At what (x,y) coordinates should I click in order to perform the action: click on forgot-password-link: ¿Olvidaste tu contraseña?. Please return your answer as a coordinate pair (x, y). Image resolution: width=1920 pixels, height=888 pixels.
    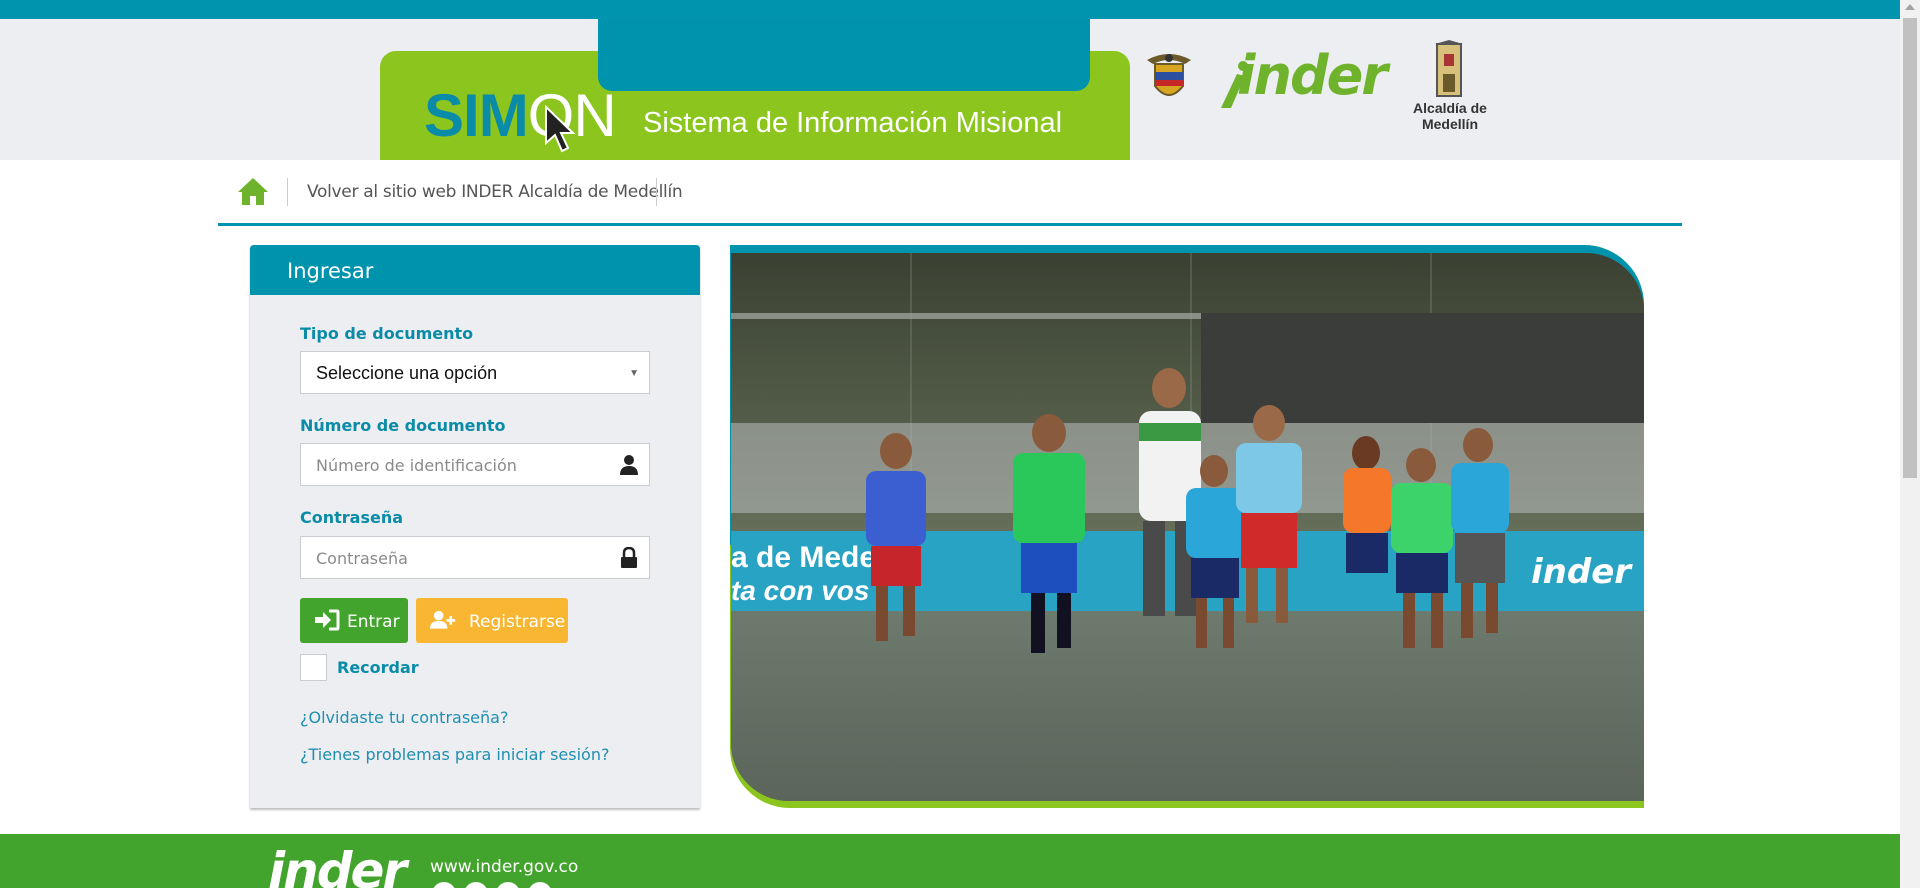
    Looking at the image, I should click on (404, 717).